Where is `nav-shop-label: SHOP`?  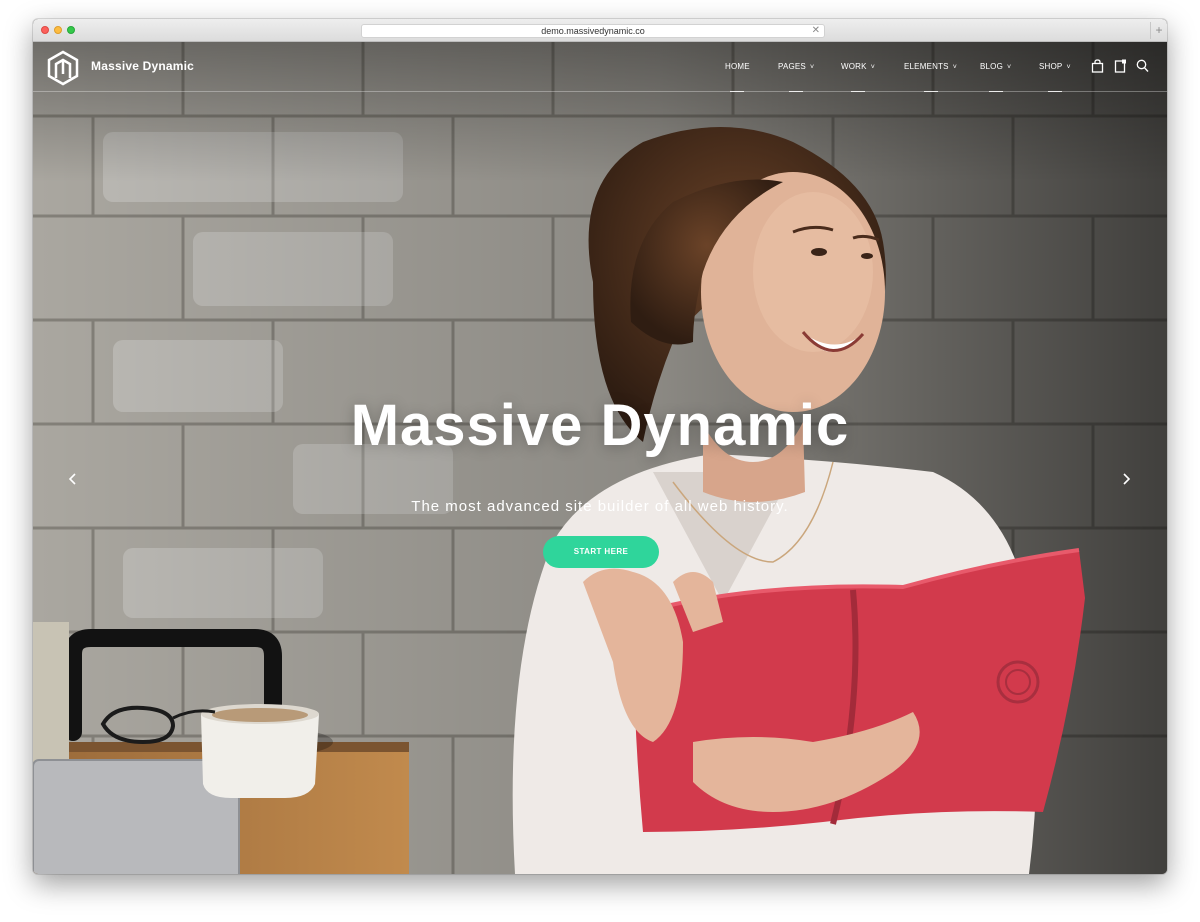 nav-shop-label: SHOP is located at coordinates (1051, 66).